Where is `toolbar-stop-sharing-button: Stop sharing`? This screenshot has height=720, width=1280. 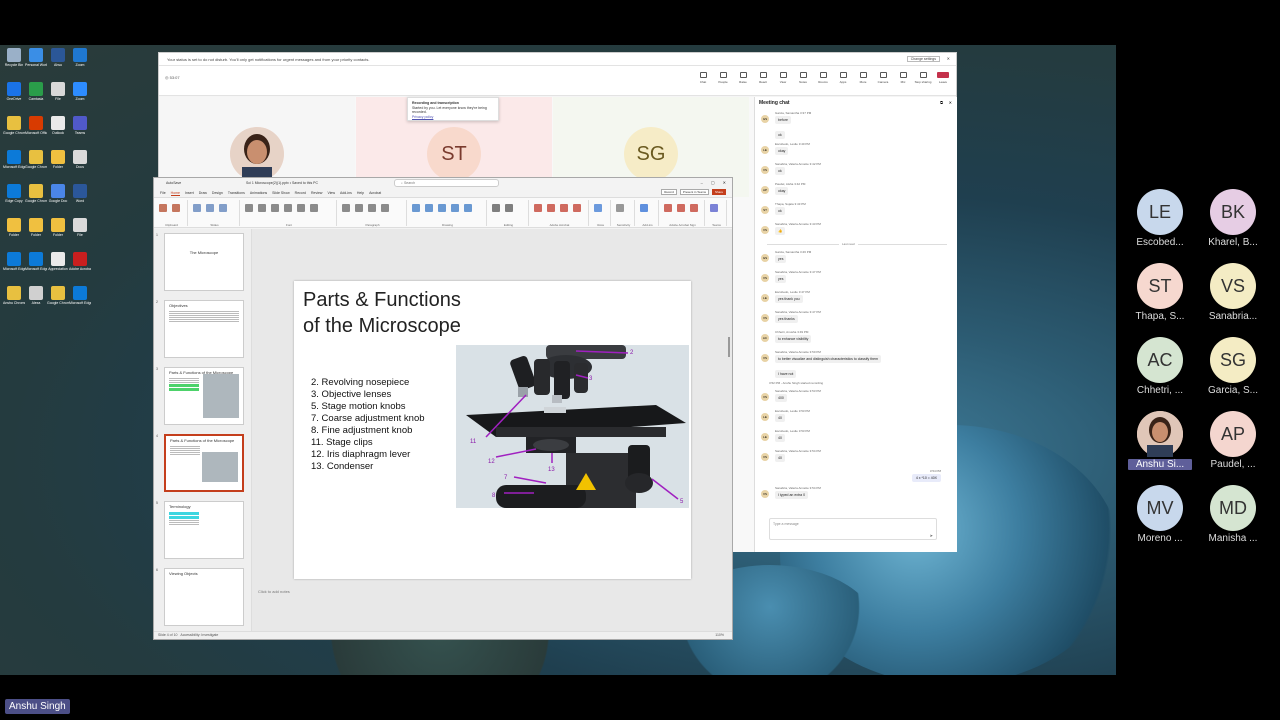 toolbar-stop-sharing-button: Stop sharing is located at coordinates (923, 78).